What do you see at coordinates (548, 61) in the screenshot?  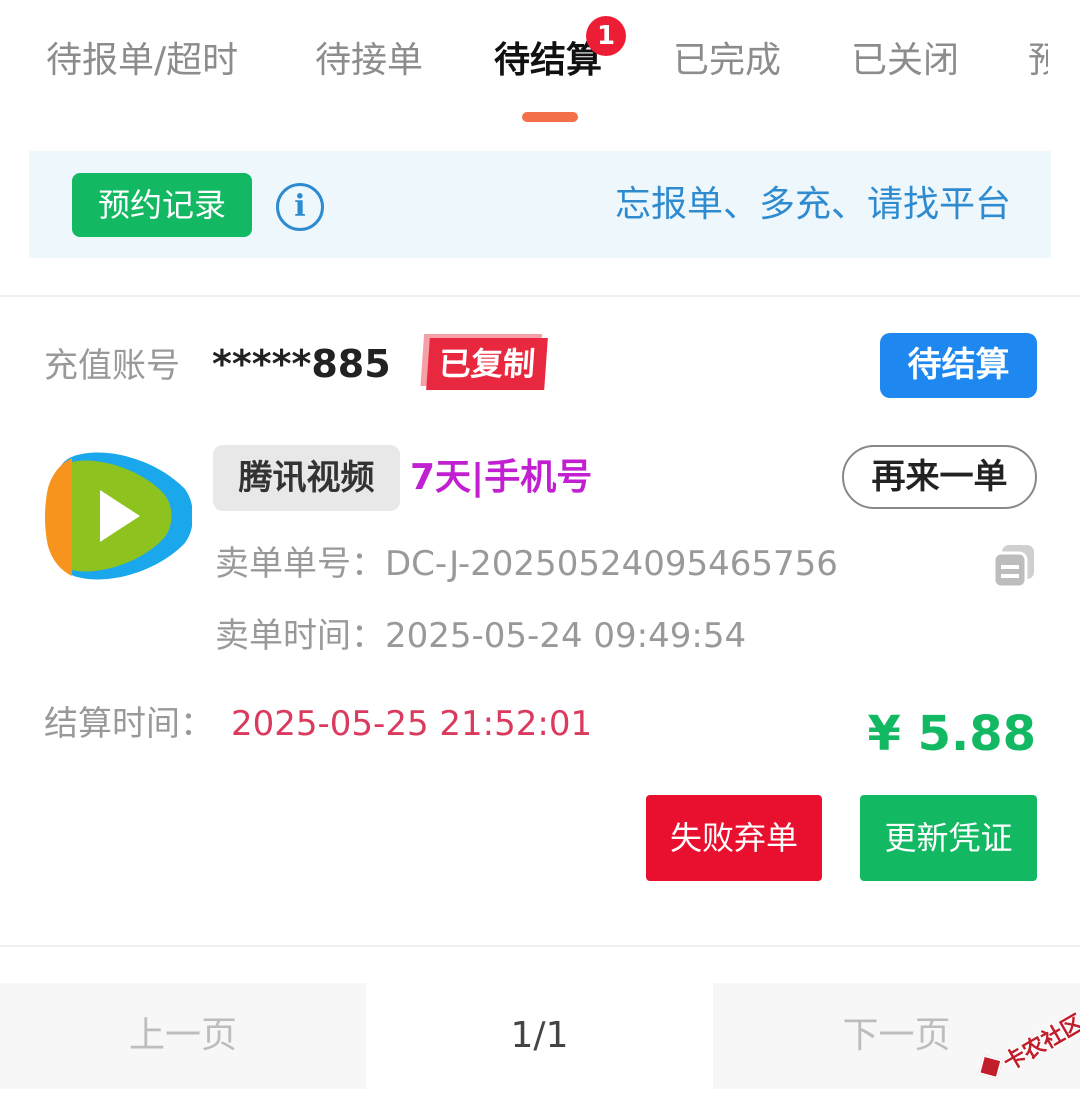 I see `tab-pending-settlement: 待结算` at bounding box center [548, 61].